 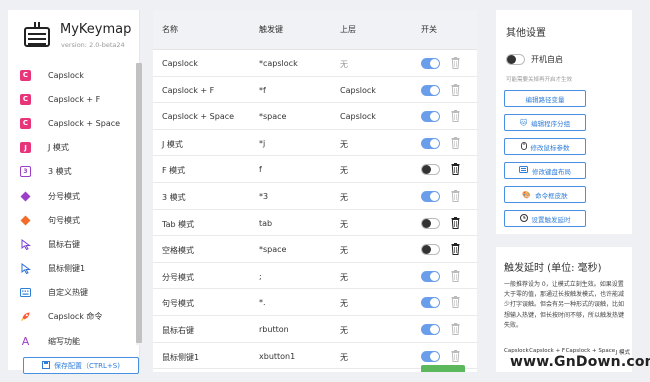 What do you see at coordinates (348, 29) in the screenshot?
I see `col-header-parent: 上层` at bounding box center [348, 29].